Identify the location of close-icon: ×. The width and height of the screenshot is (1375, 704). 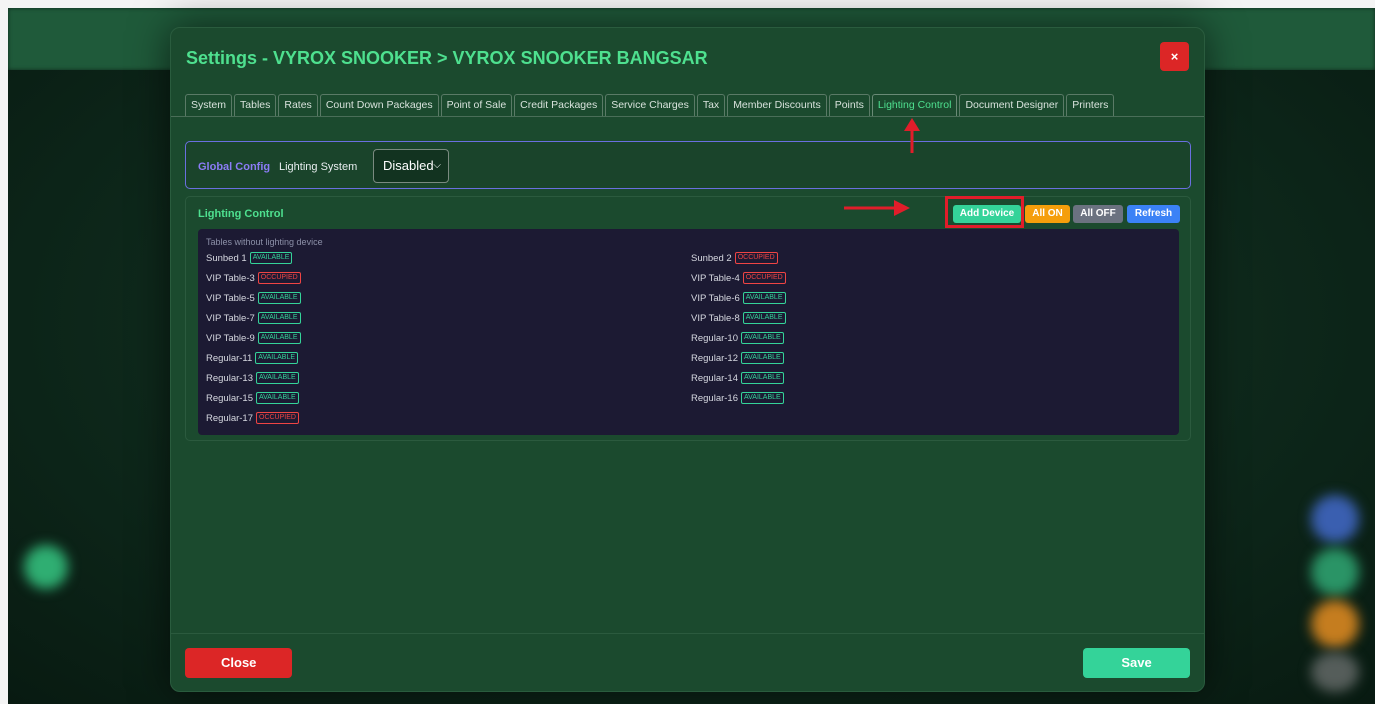
(1174, 56).